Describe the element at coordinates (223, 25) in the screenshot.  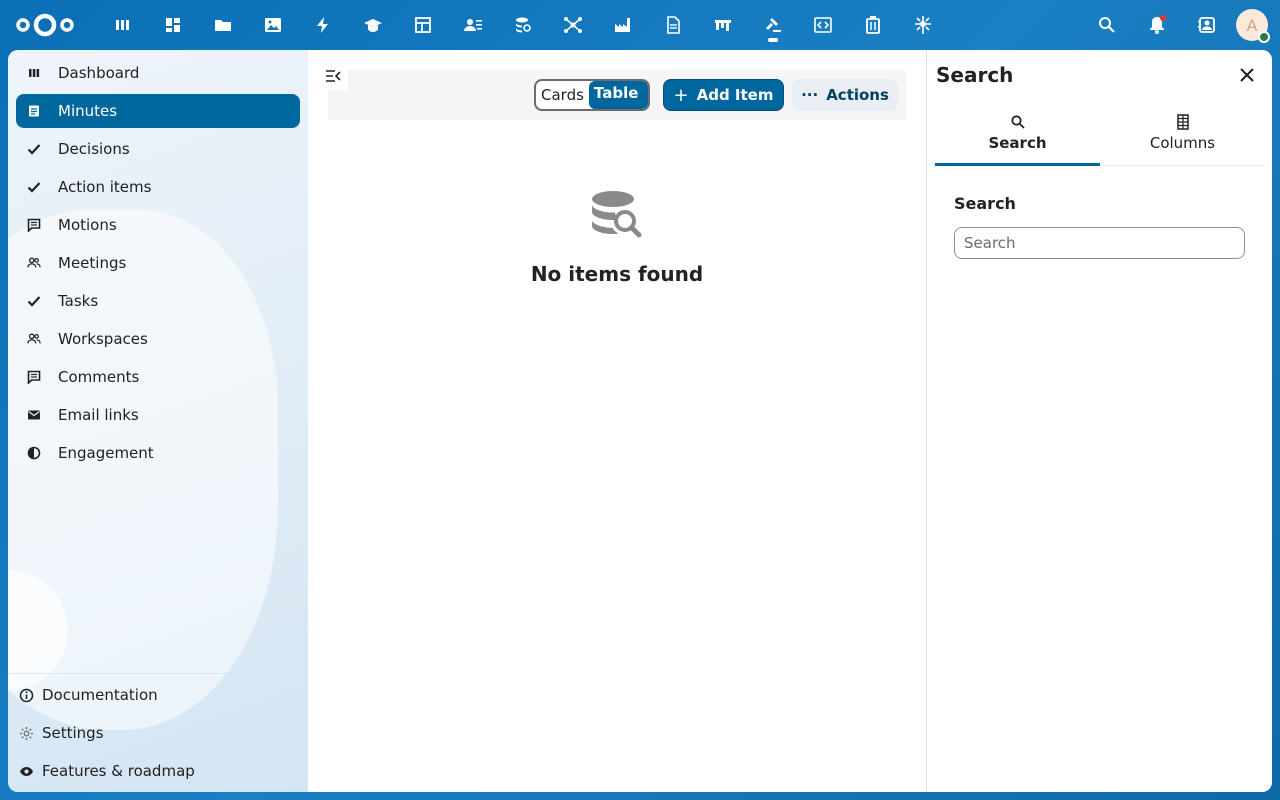
I see `files-app-icon` at that location.